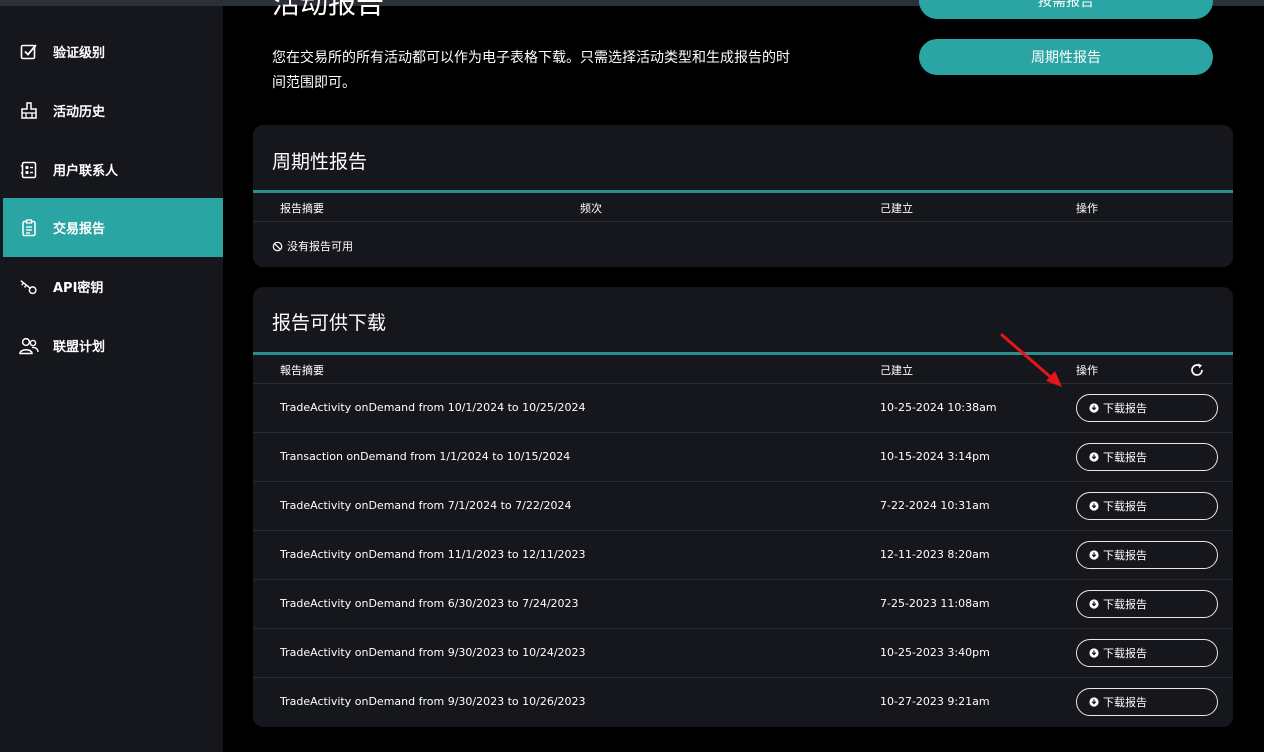 The width and height of the screenshot is (1264, 752). What do you see at coordinates (113, 110) in the screenshot?
I see `sidebar-item-activity-history: 活动历史` at bounding box center [113, 110].